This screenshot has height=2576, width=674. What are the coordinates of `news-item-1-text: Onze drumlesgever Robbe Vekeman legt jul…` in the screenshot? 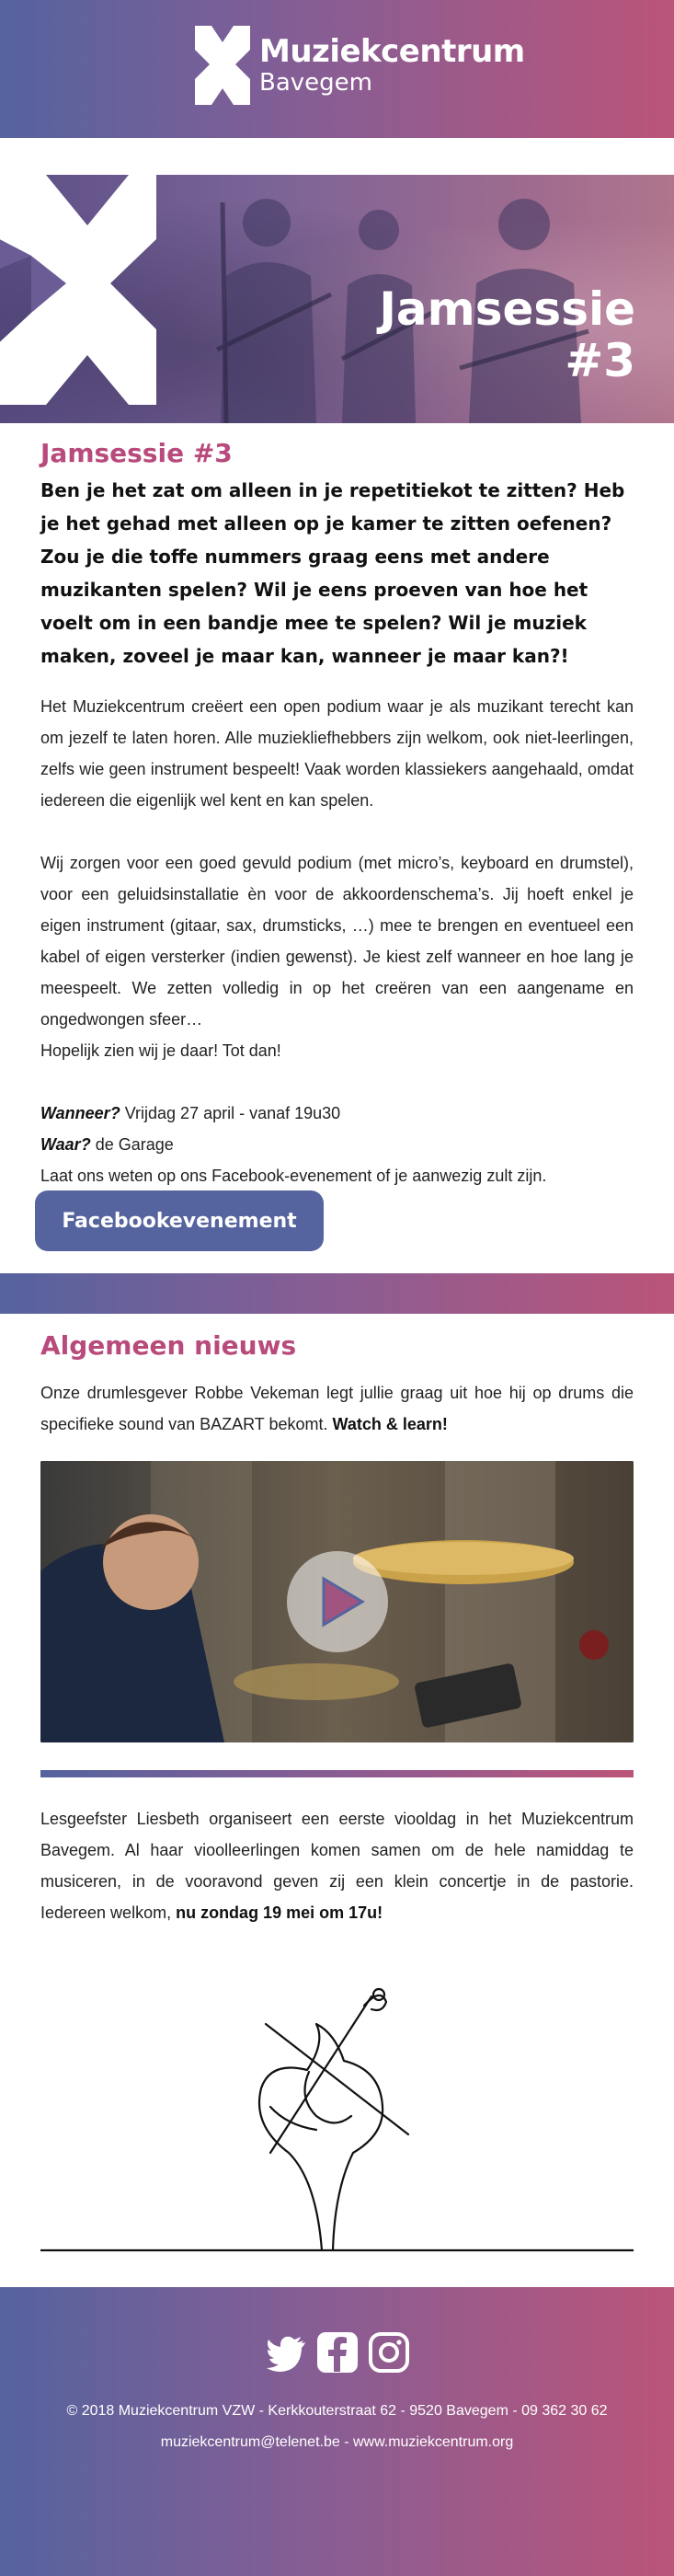 It's located at (337, 1408).